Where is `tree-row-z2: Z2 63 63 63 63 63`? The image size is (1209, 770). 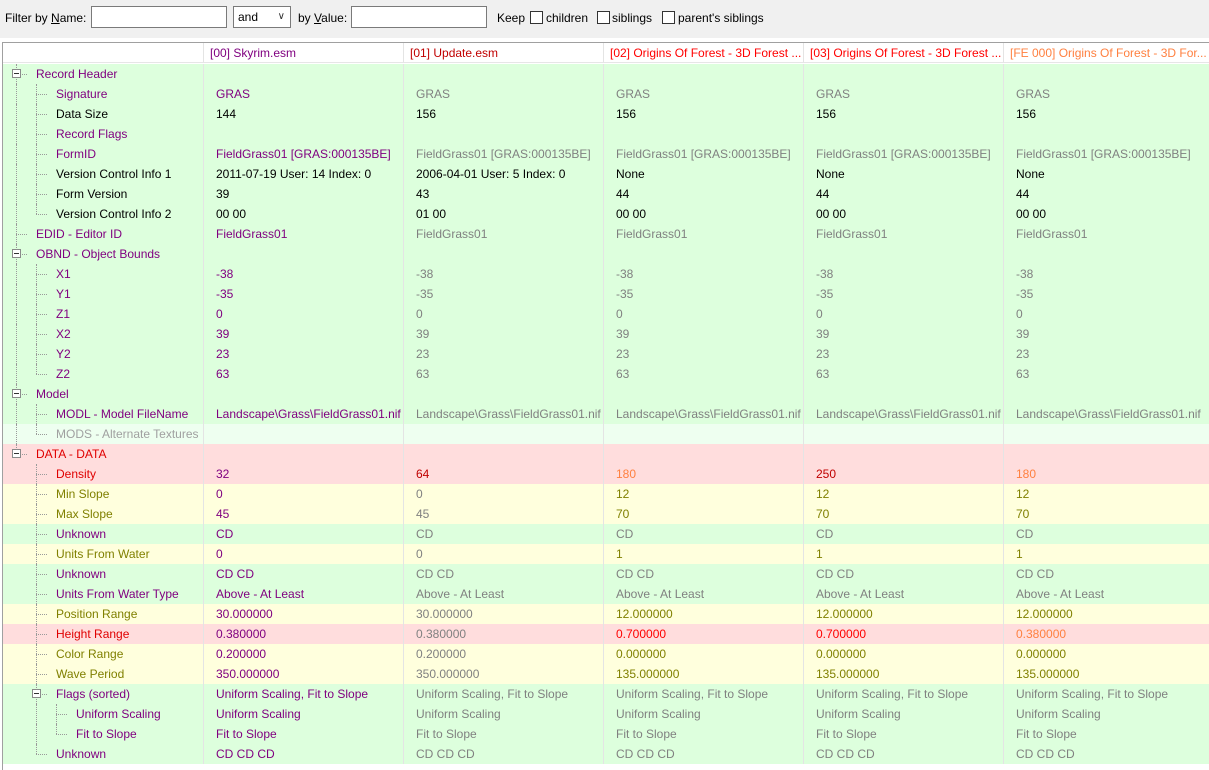
tree-row-z2: Z2 63 63 63 63 63 is located at coordinates (606, 374).